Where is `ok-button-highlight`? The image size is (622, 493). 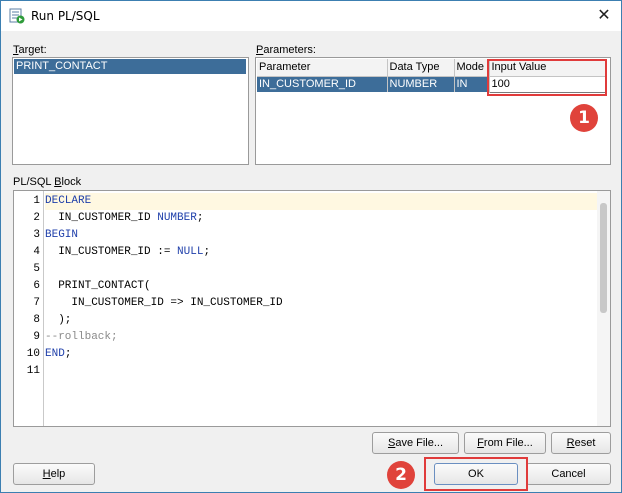
ok-button-highlight is located at coordinates (476, 474).